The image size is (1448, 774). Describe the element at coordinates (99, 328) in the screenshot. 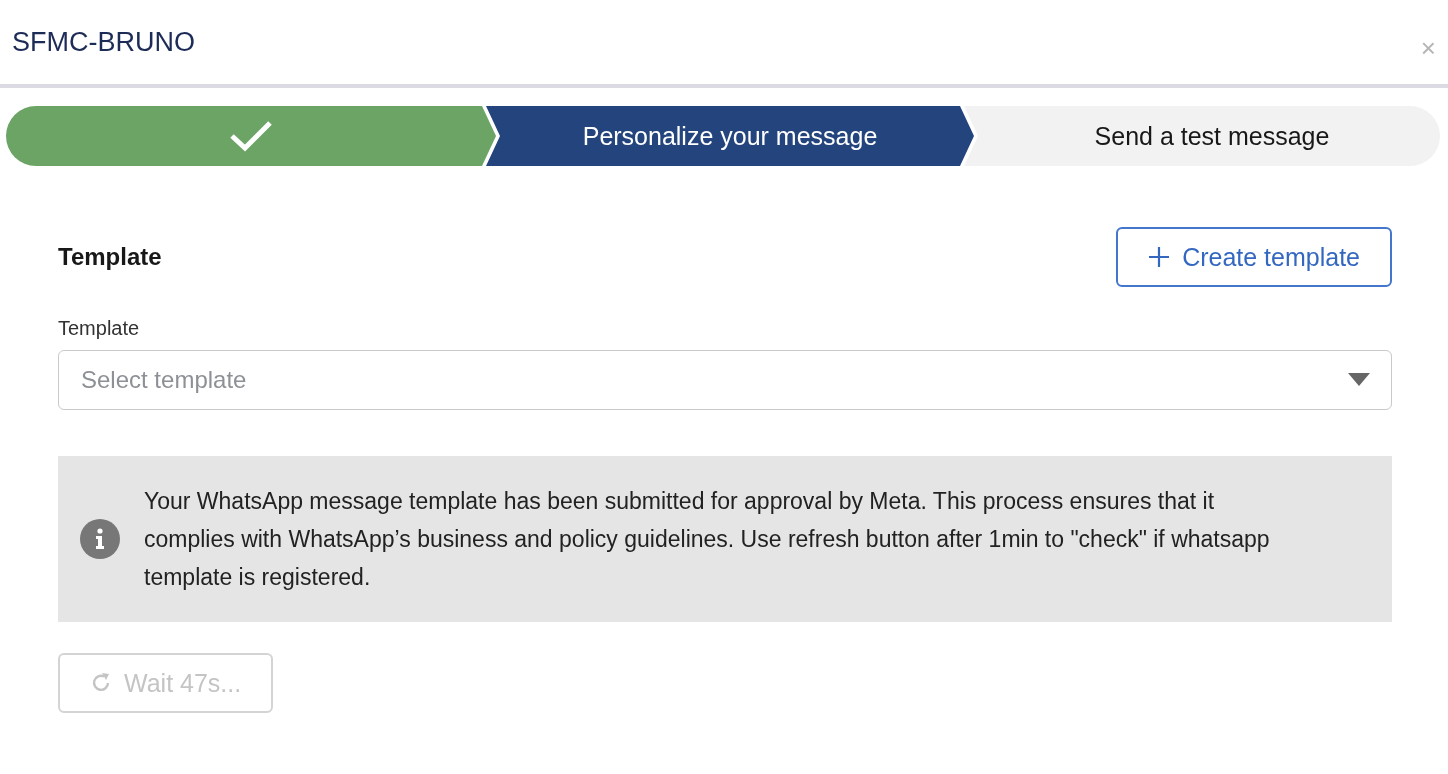

I see `field-label: Template` at that location.